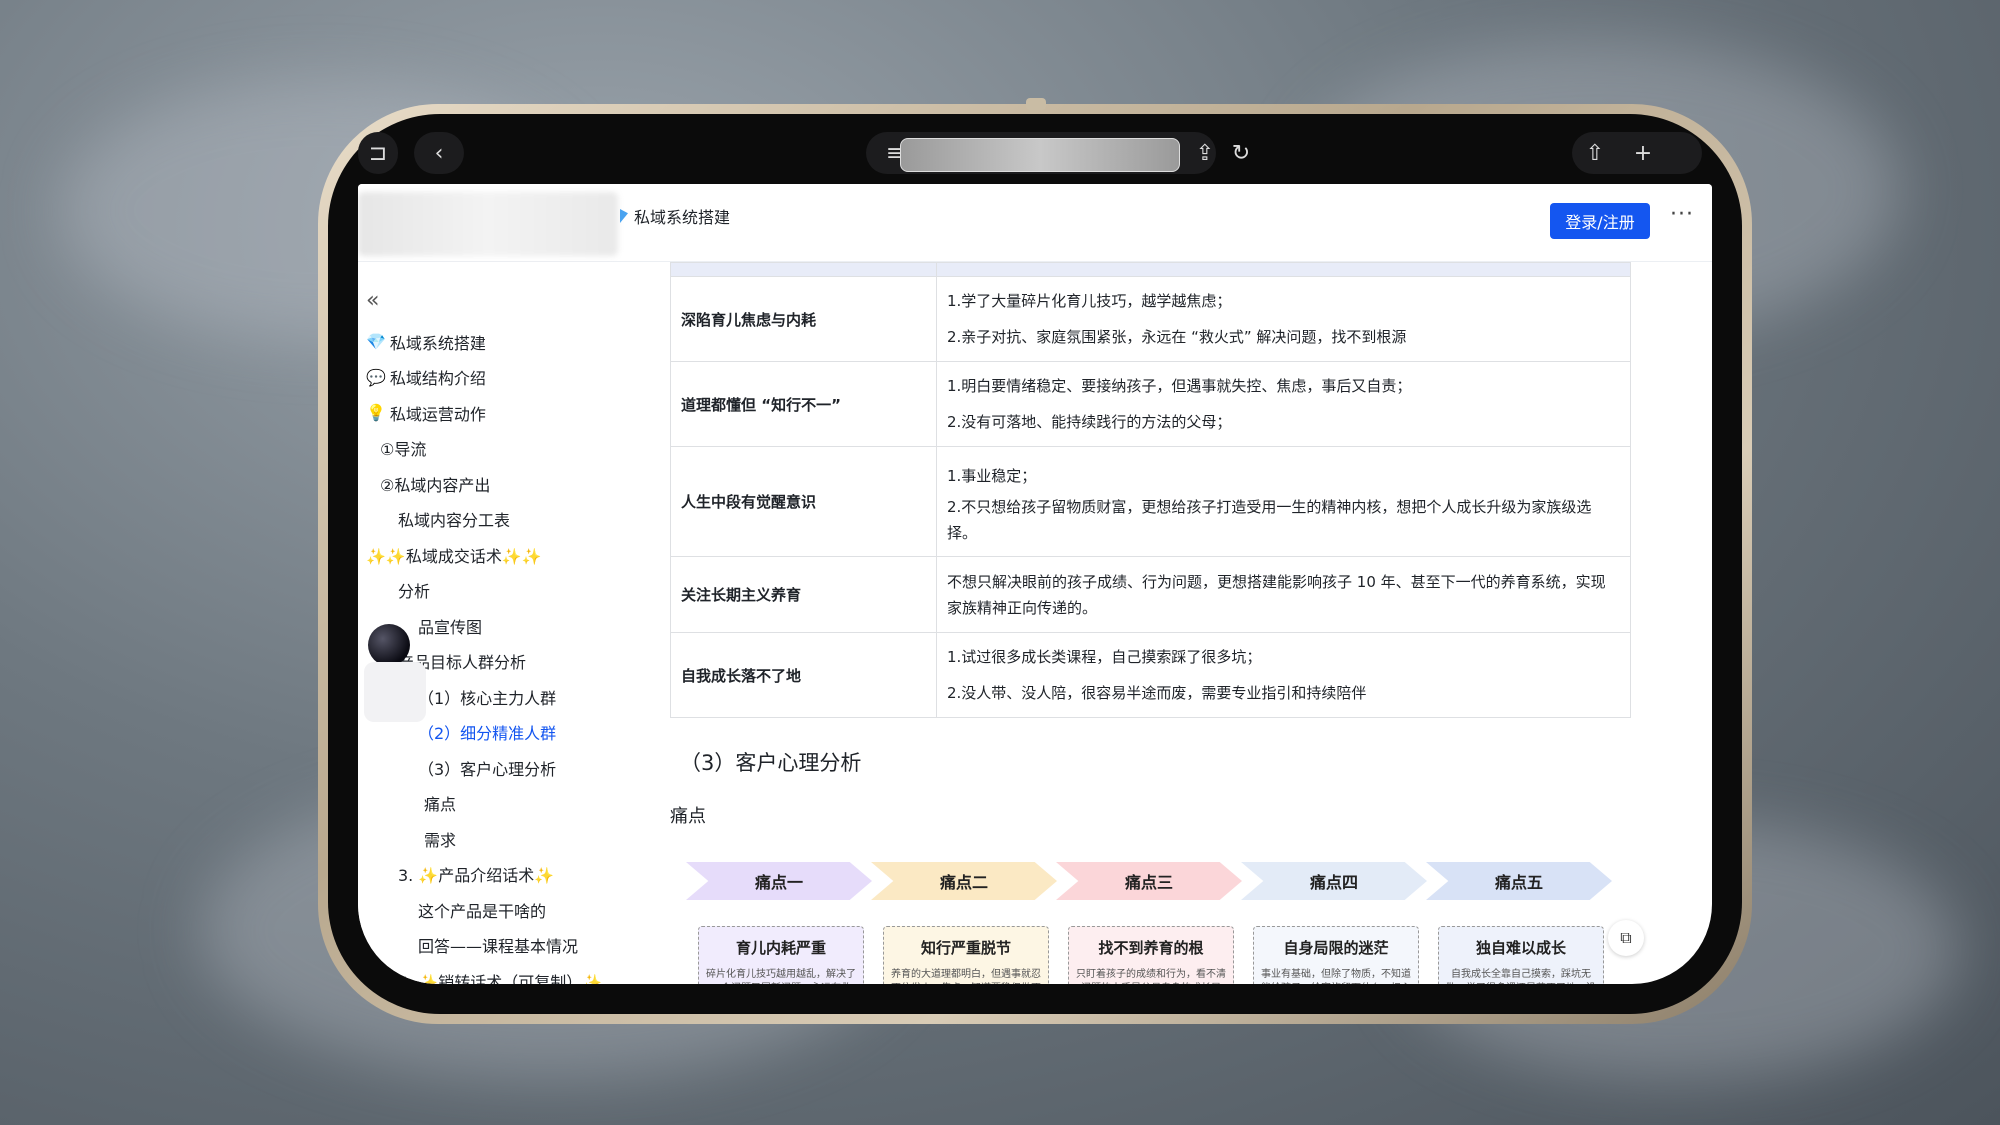  I want to click on sidebar-item-label: 3. ✨产品介绍话术✨, so click(476, 876).